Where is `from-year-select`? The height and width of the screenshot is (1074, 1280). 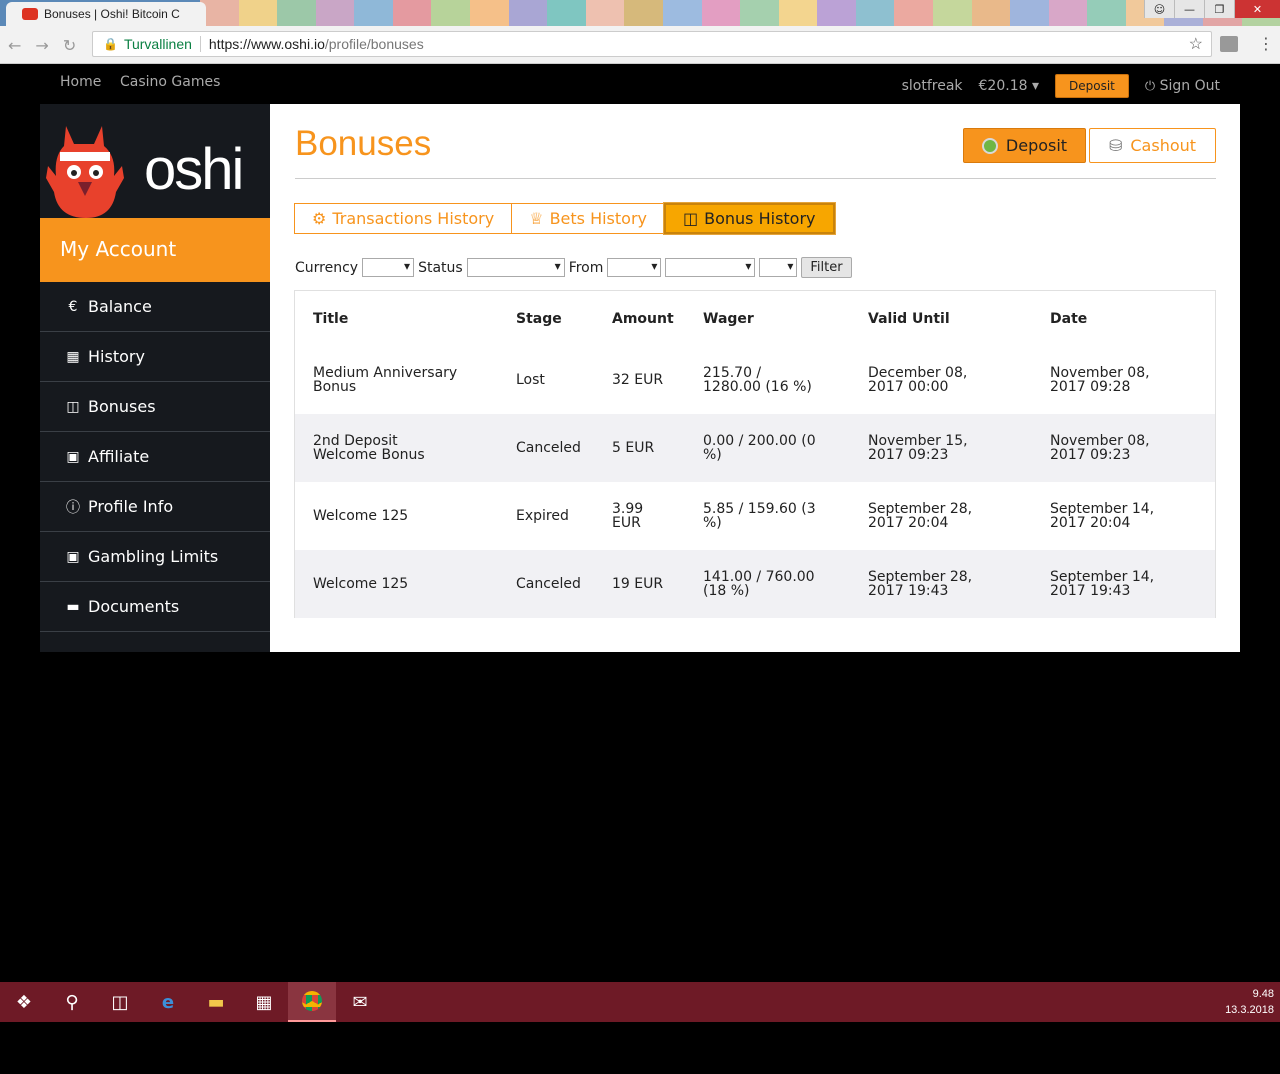
from-year-select is located at coordinates (778, 267).